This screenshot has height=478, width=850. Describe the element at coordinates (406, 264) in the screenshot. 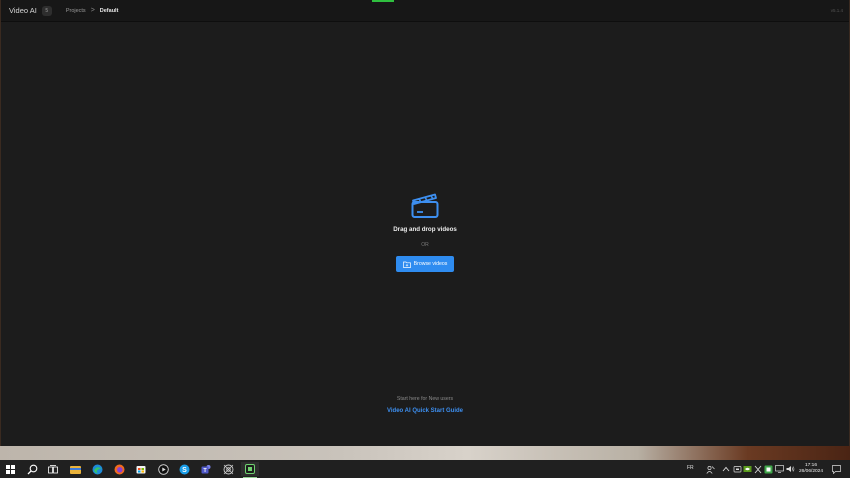

I see `folder-plus-icon` at that location.